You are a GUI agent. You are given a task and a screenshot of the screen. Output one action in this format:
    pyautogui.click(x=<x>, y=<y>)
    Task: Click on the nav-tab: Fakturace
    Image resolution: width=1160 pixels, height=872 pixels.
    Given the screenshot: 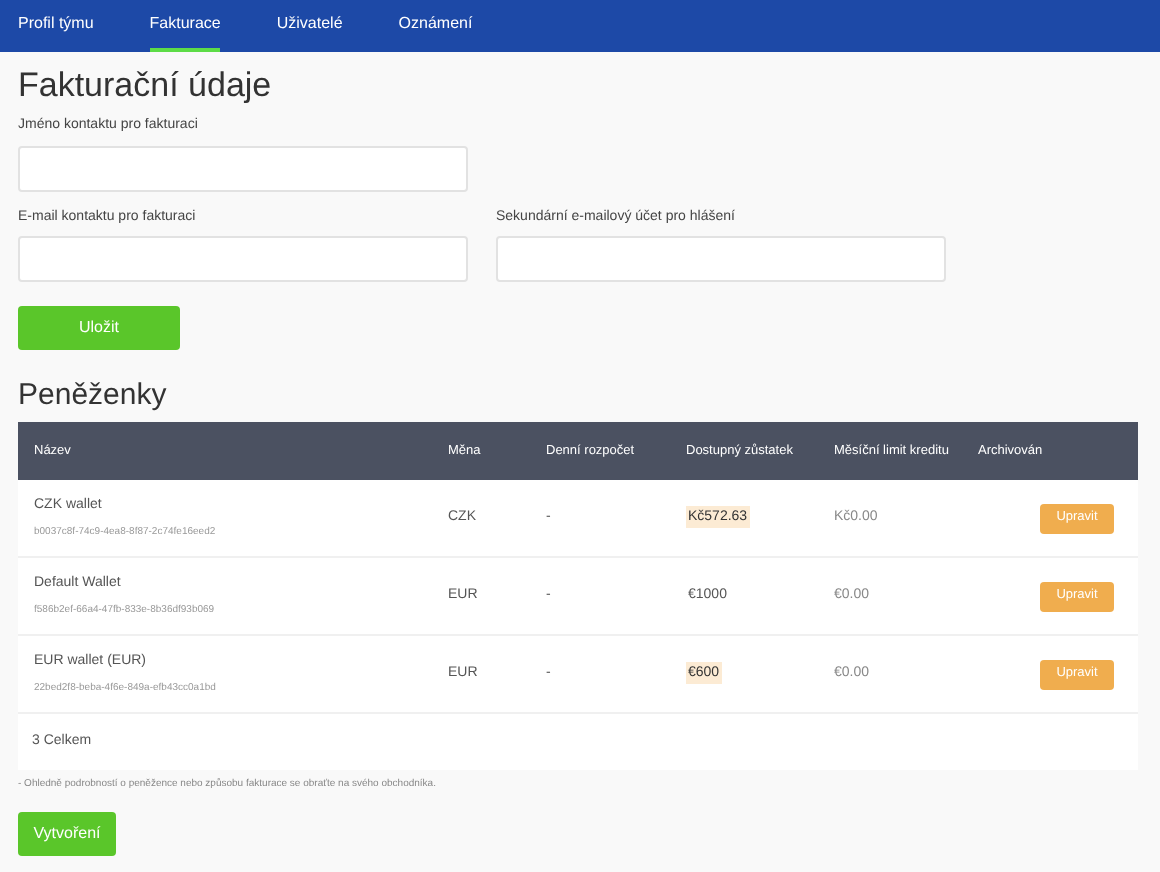 What is the action you would take?
    pyautogui.click(x=185, y=26)
    